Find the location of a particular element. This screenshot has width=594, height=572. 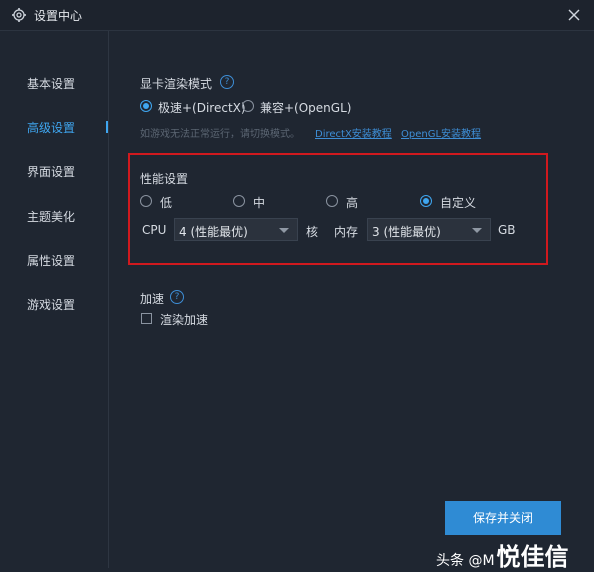

level-medium-label: 中 is located at coordinates (259, 203).